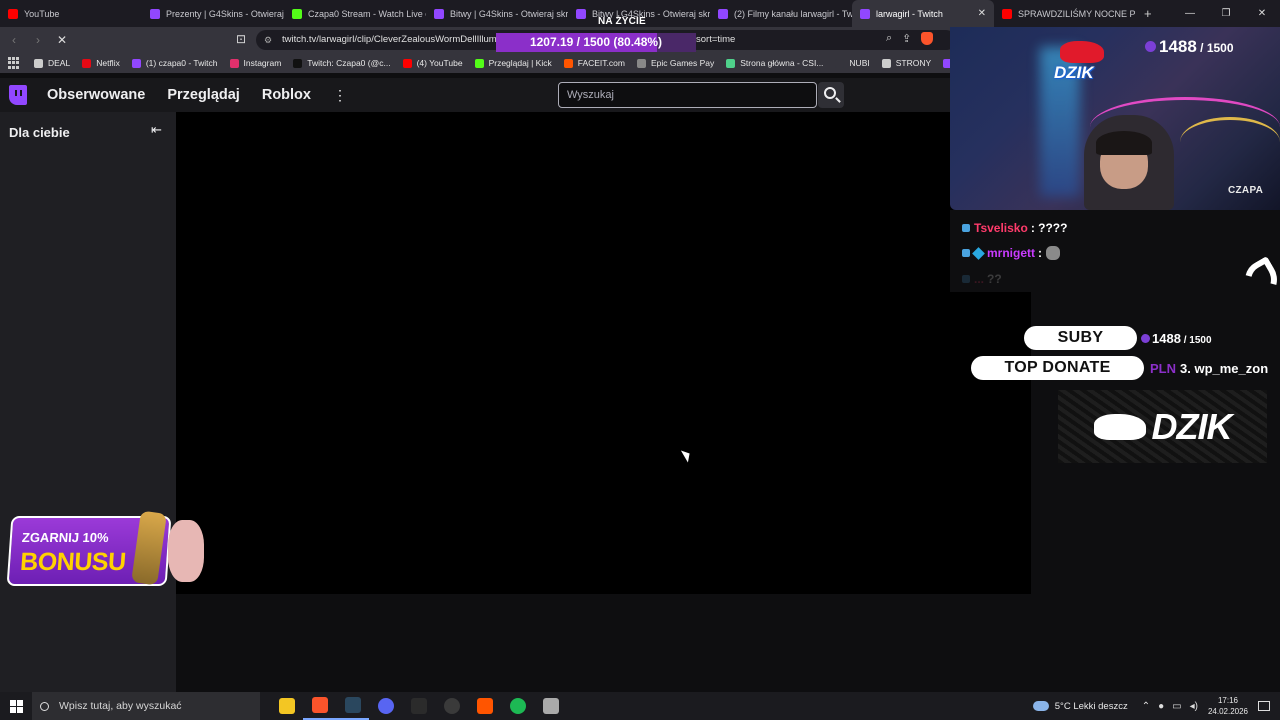 The width and height of the screenshot is (1280, 720). What do you see at coordinates (1192, 426) in the screenshot?
I see `dzik-banner-text: DZIK` at bounding box center [1192, 426].